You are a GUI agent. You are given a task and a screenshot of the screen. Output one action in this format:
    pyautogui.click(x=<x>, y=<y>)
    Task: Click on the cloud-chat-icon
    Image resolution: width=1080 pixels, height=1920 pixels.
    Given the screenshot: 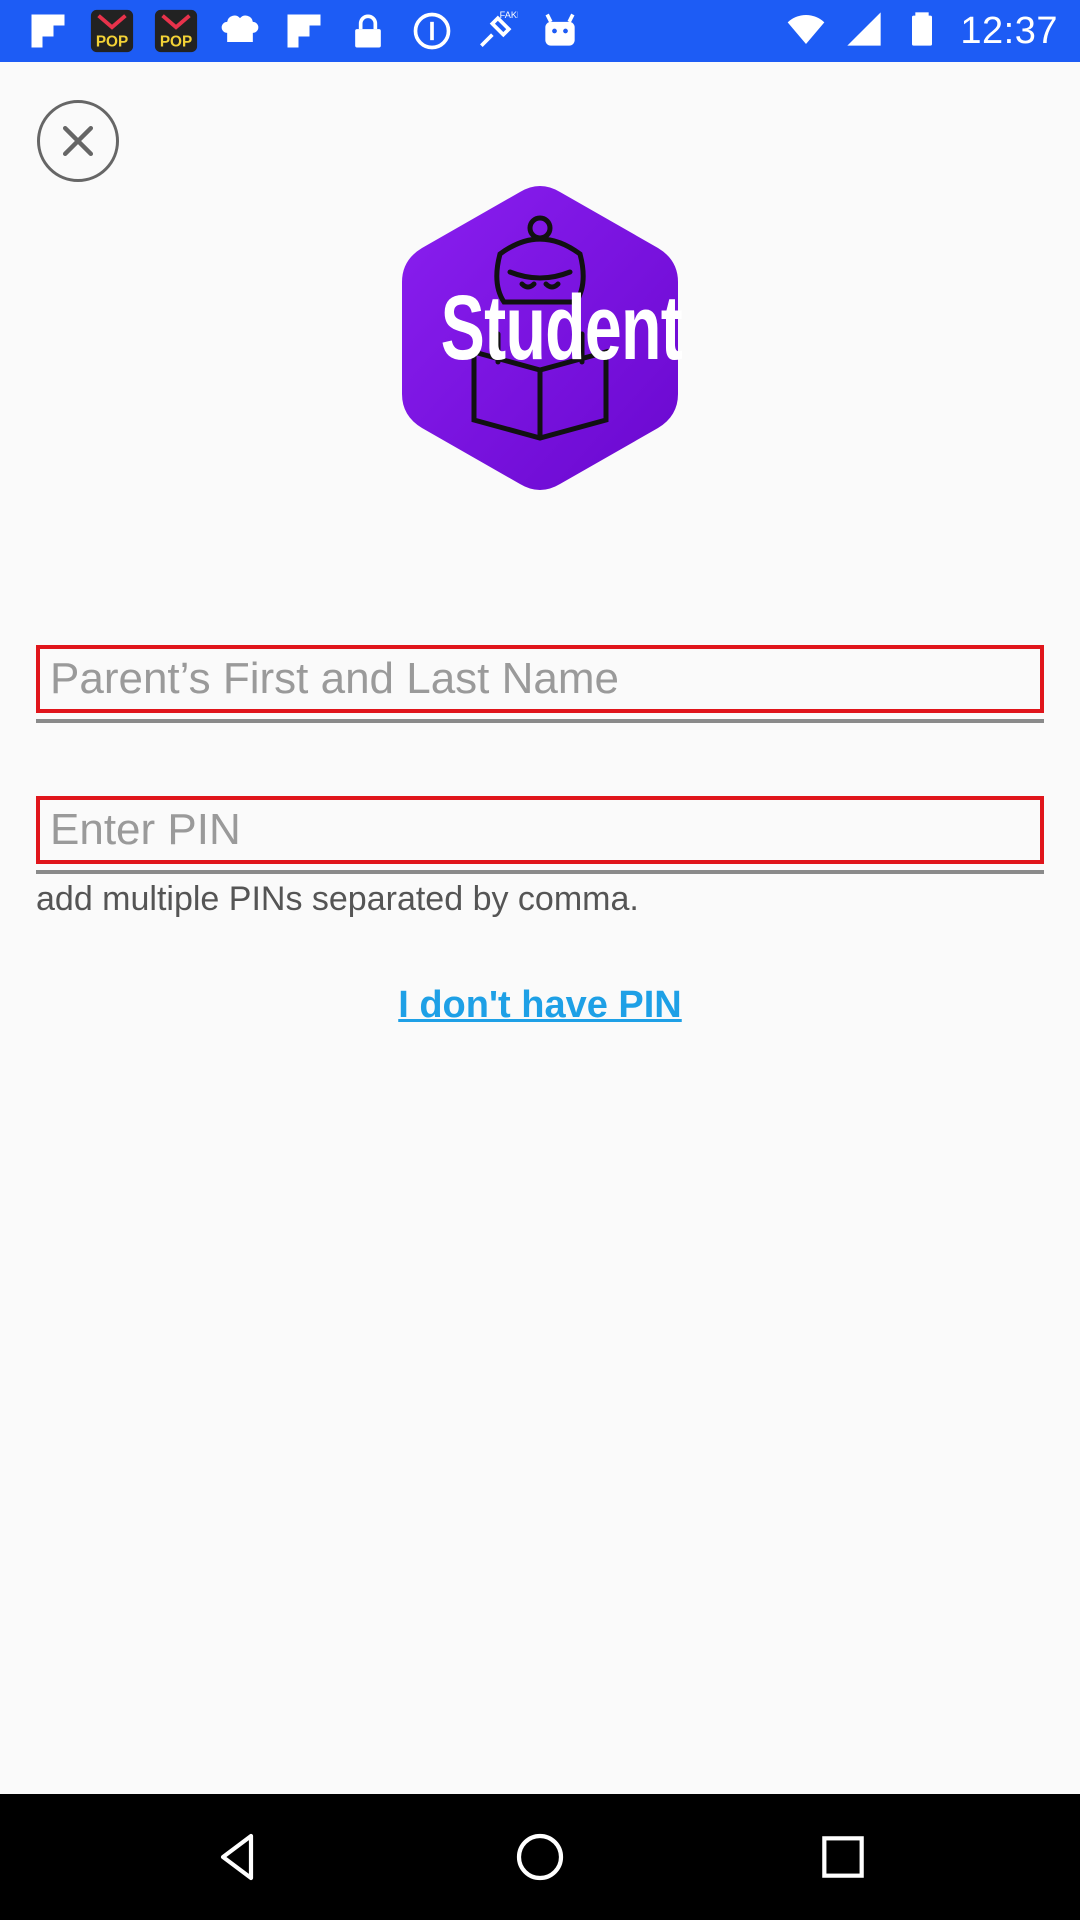 What is the action you would take?
    pyautogui.click(x=240, y=31)
    